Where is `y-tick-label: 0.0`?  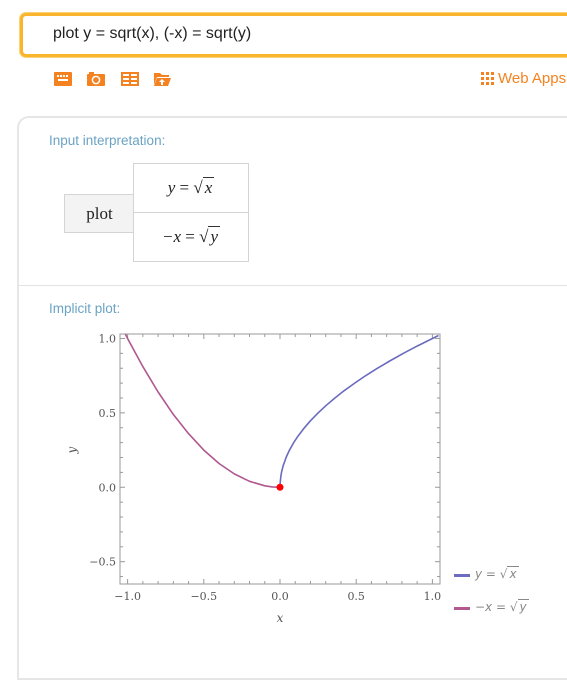
y-tick-label: 0.0 is located at coordinates (108, 487).